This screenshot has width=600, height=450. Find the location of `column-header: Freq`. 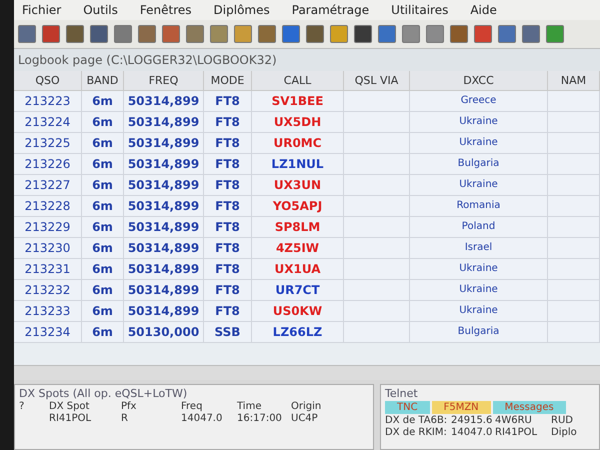

column-header: Freq is located at coordinates (209, 406).